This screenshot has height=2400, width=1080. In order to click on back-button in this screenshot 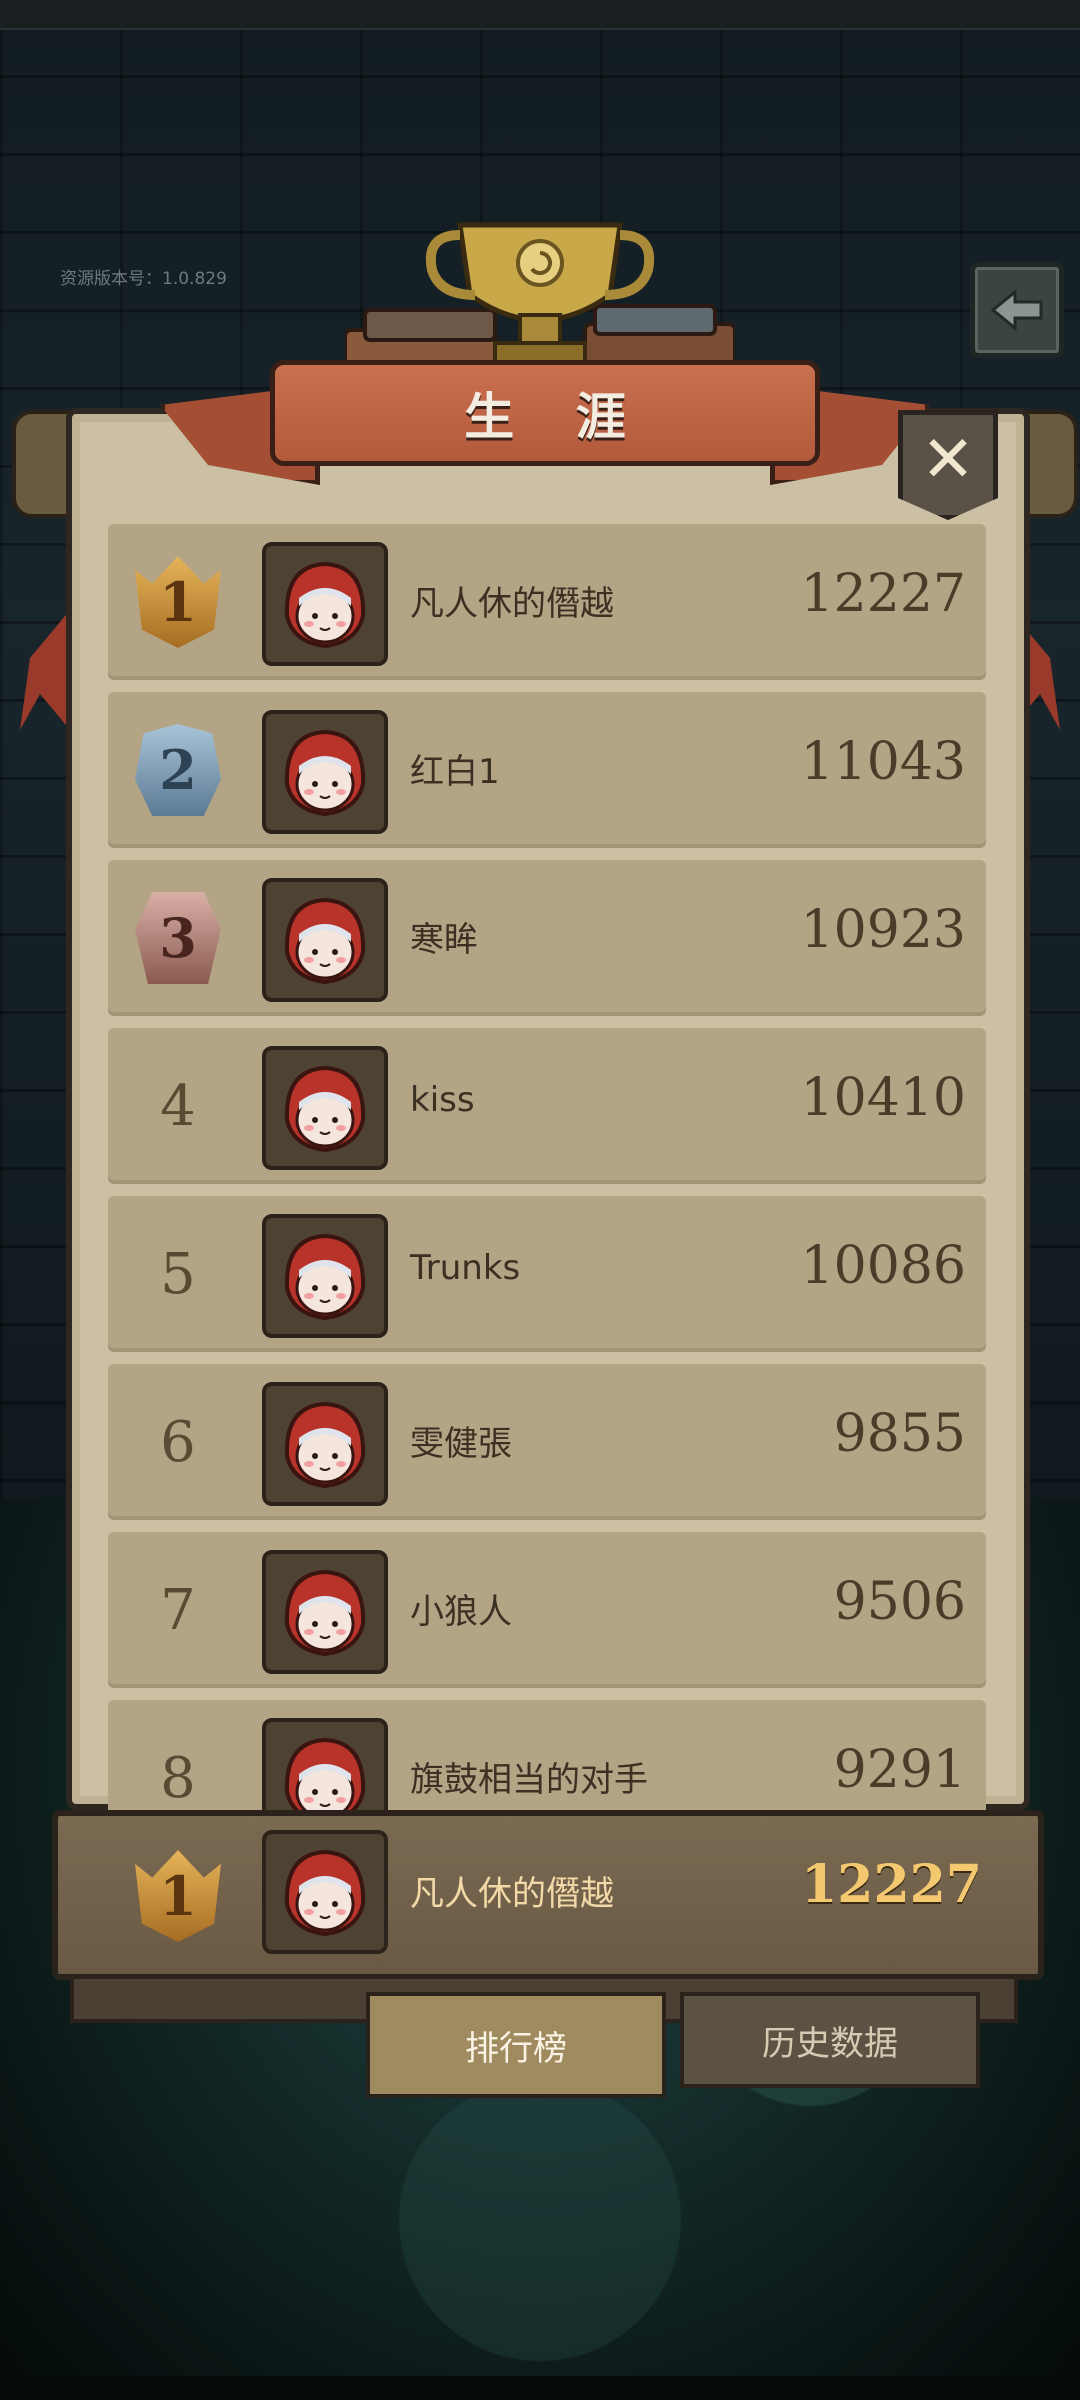, I will do `click(1017, 310)`.